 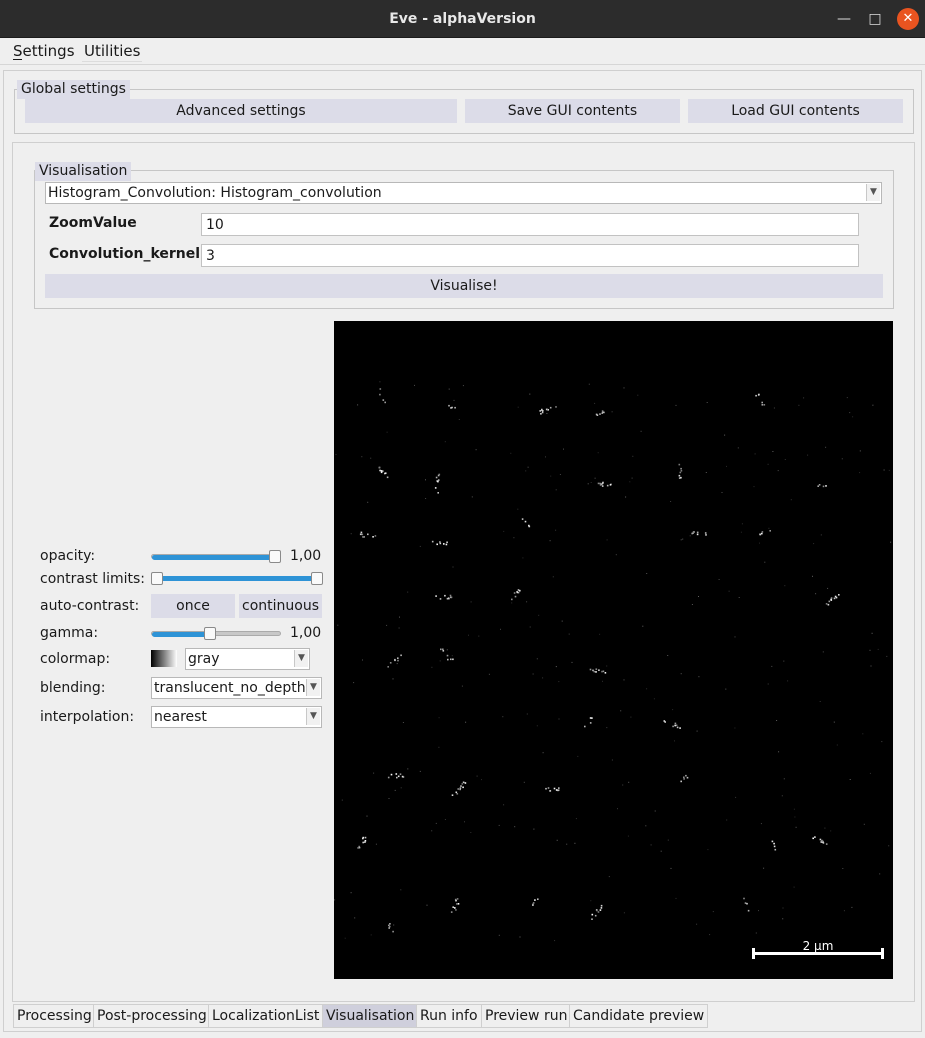 What do you see at coordinates (875, 19) in the screenshot?
I see `maximize-icon: □` at bounding box center [875, 19].